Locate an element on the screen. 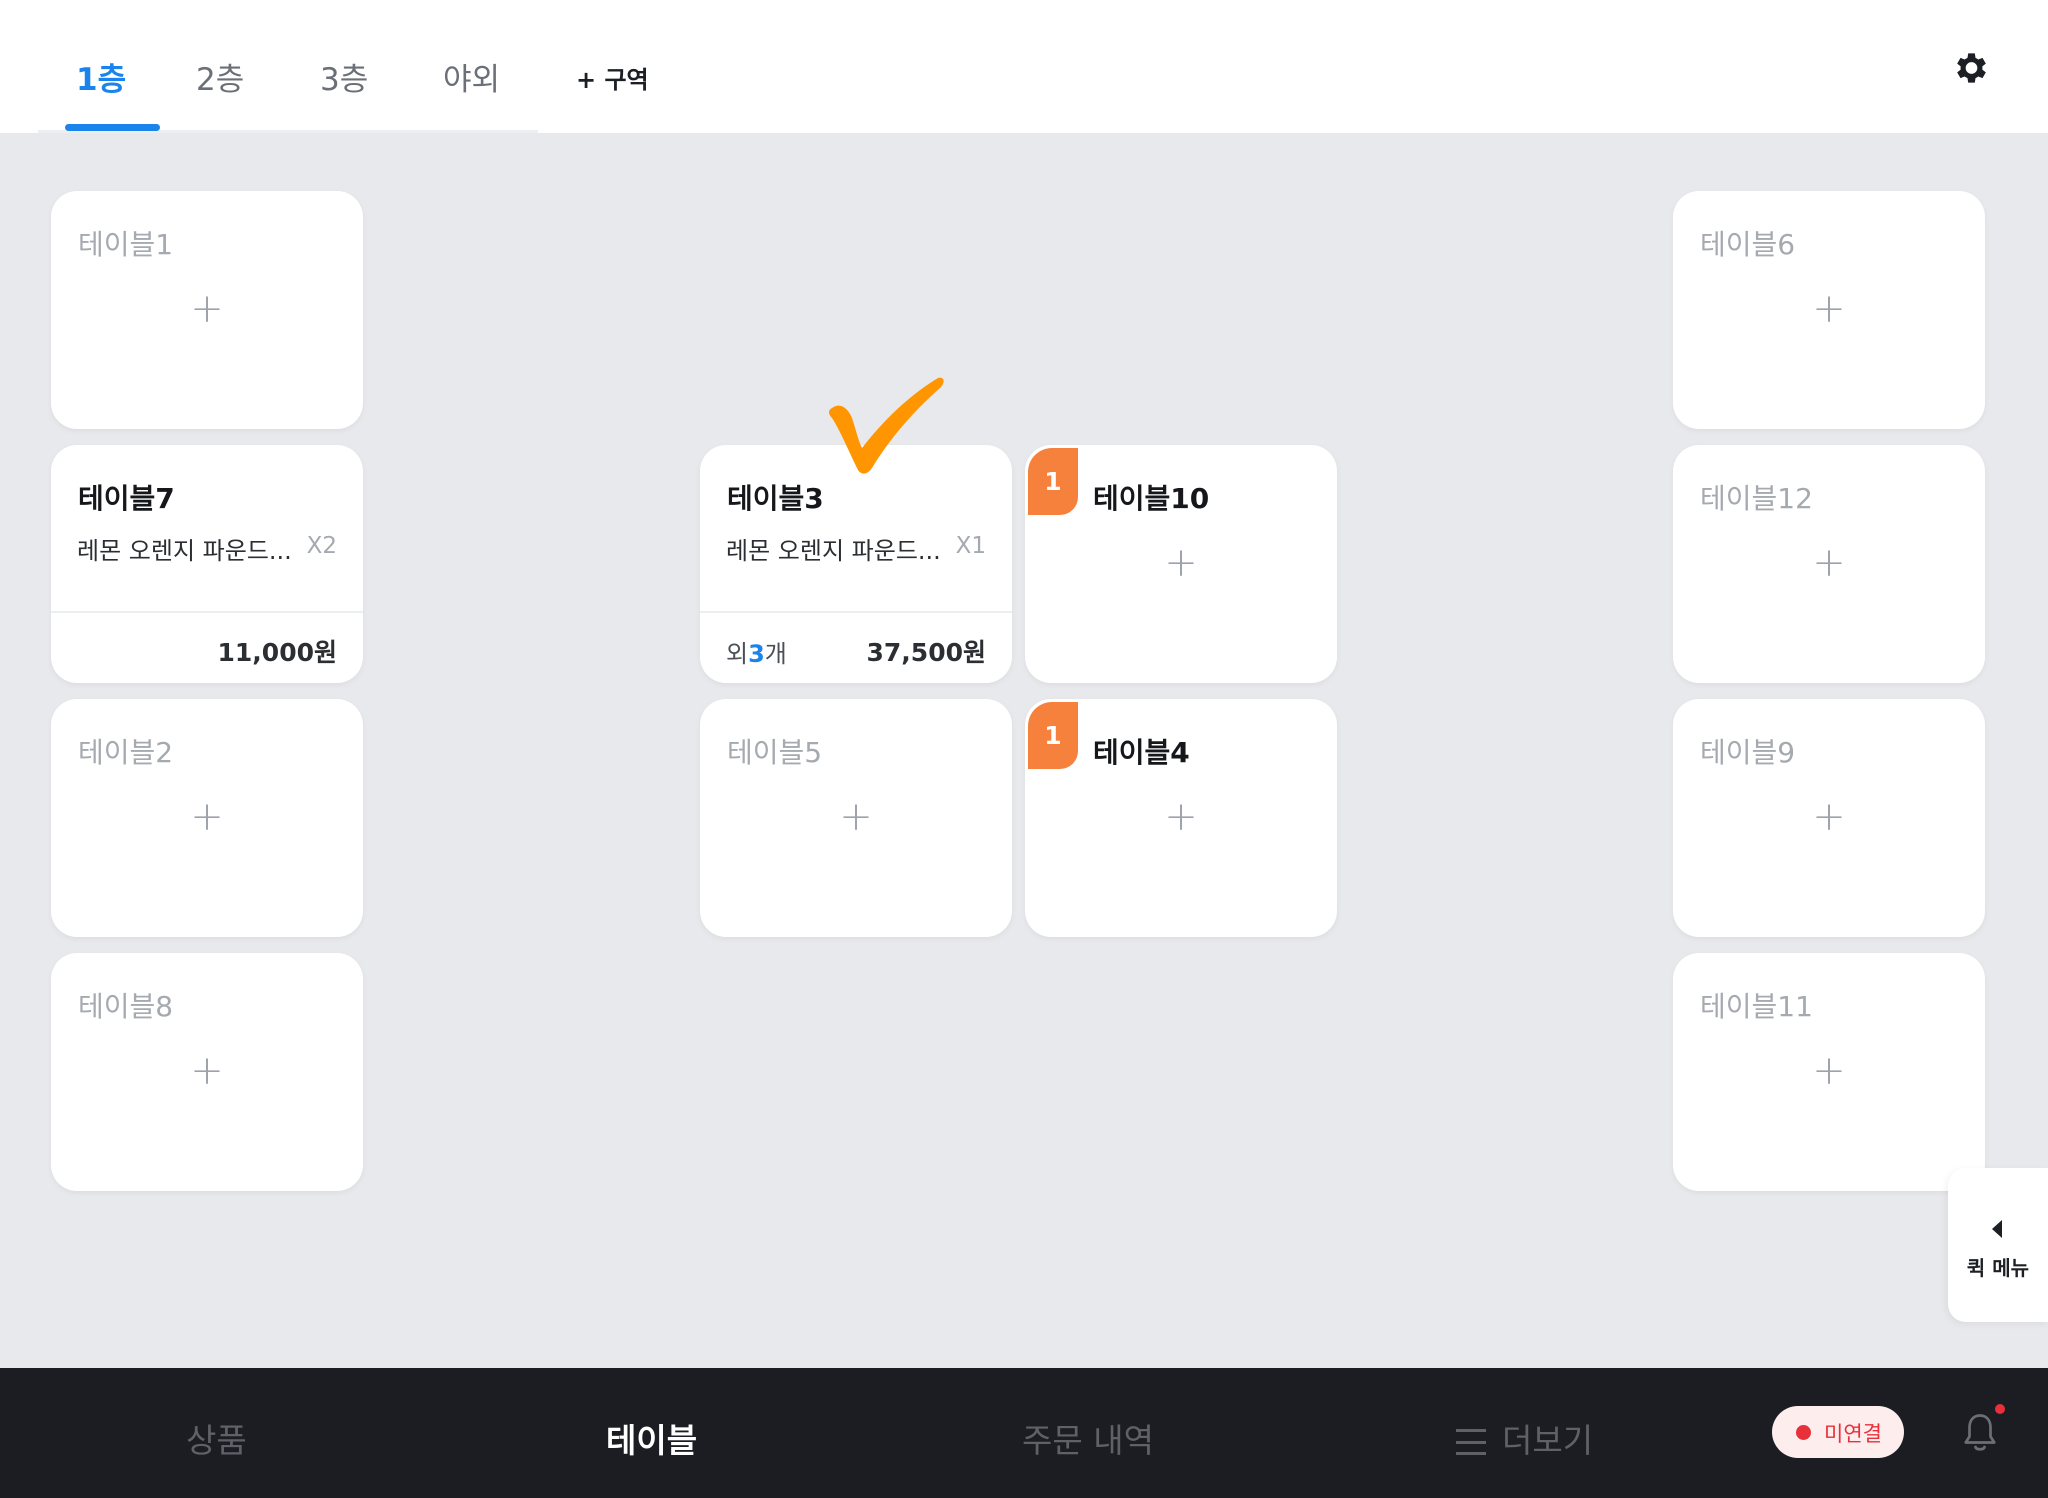 The height and width of the screenshot is (1498, 2048). nav-more: 더보기 is located at coordinates (1524, 1438).